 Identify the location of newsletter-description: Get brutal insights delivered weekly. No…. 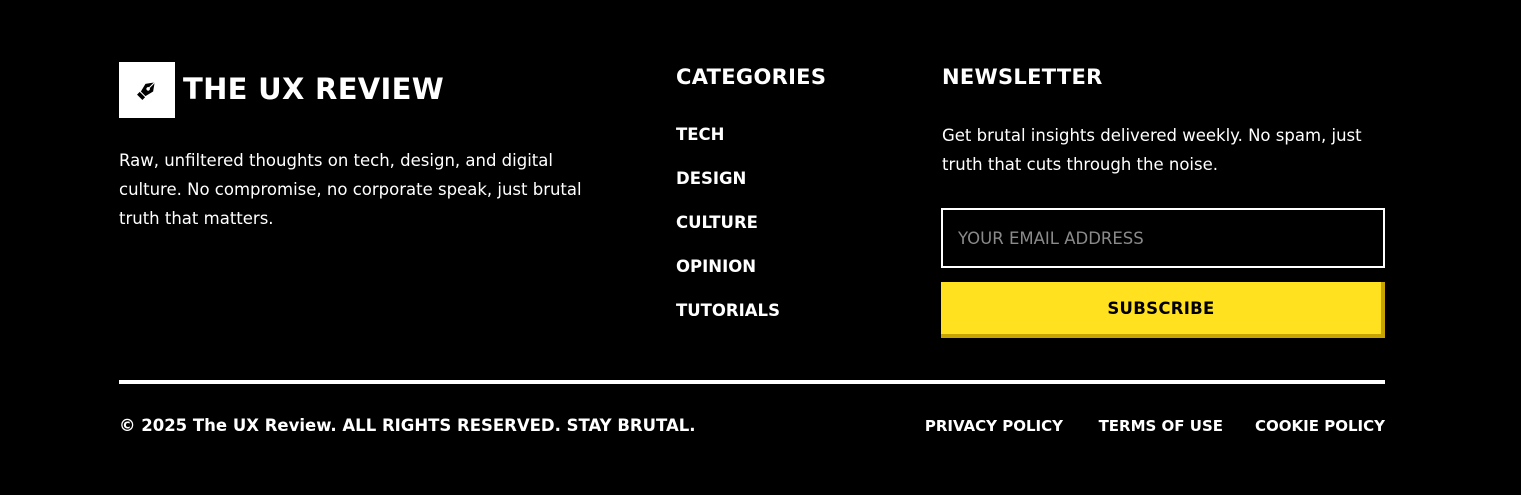
(1152, 150).